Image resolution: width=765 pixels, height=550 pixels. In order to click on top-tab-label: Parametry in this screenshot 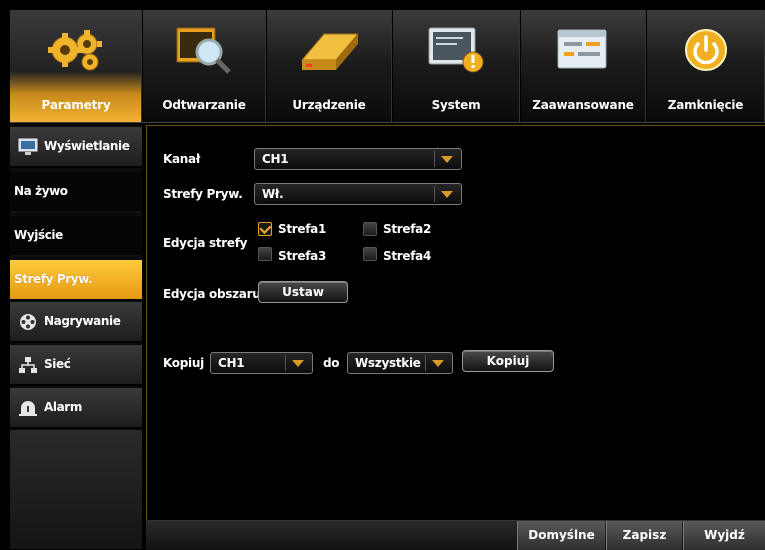, I will do `click(76, 105)`.